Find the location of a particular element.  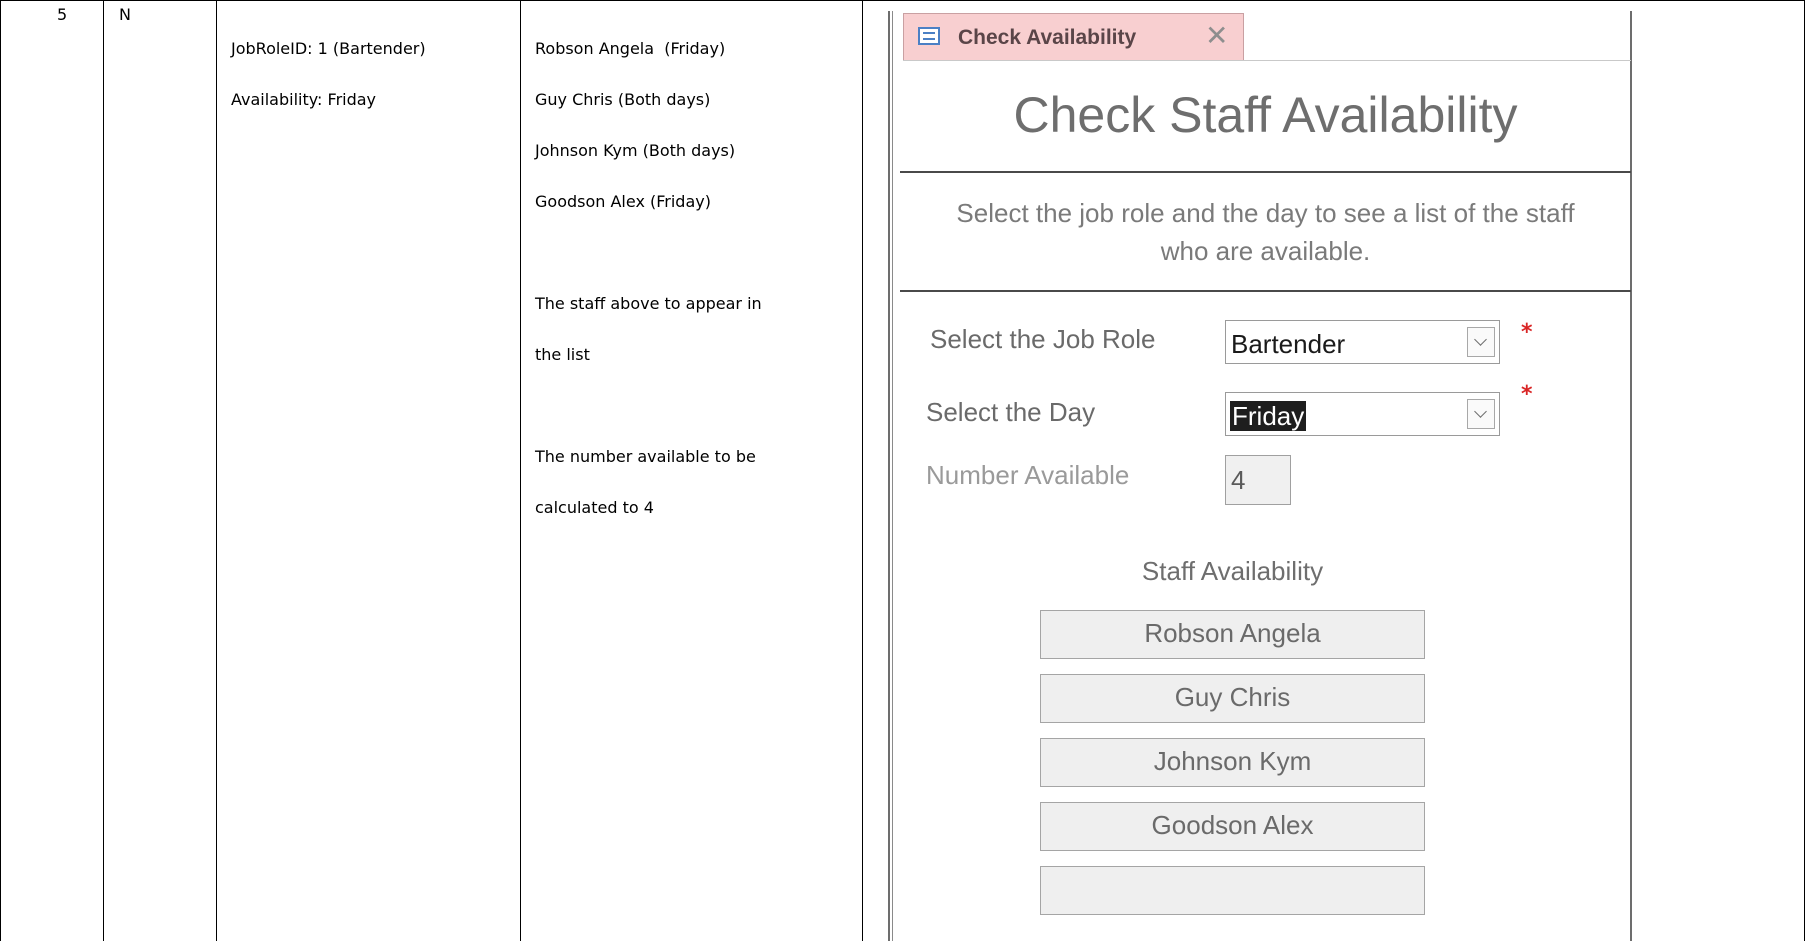

tab-label: Check Availability is located at coordinates (1047, 37).